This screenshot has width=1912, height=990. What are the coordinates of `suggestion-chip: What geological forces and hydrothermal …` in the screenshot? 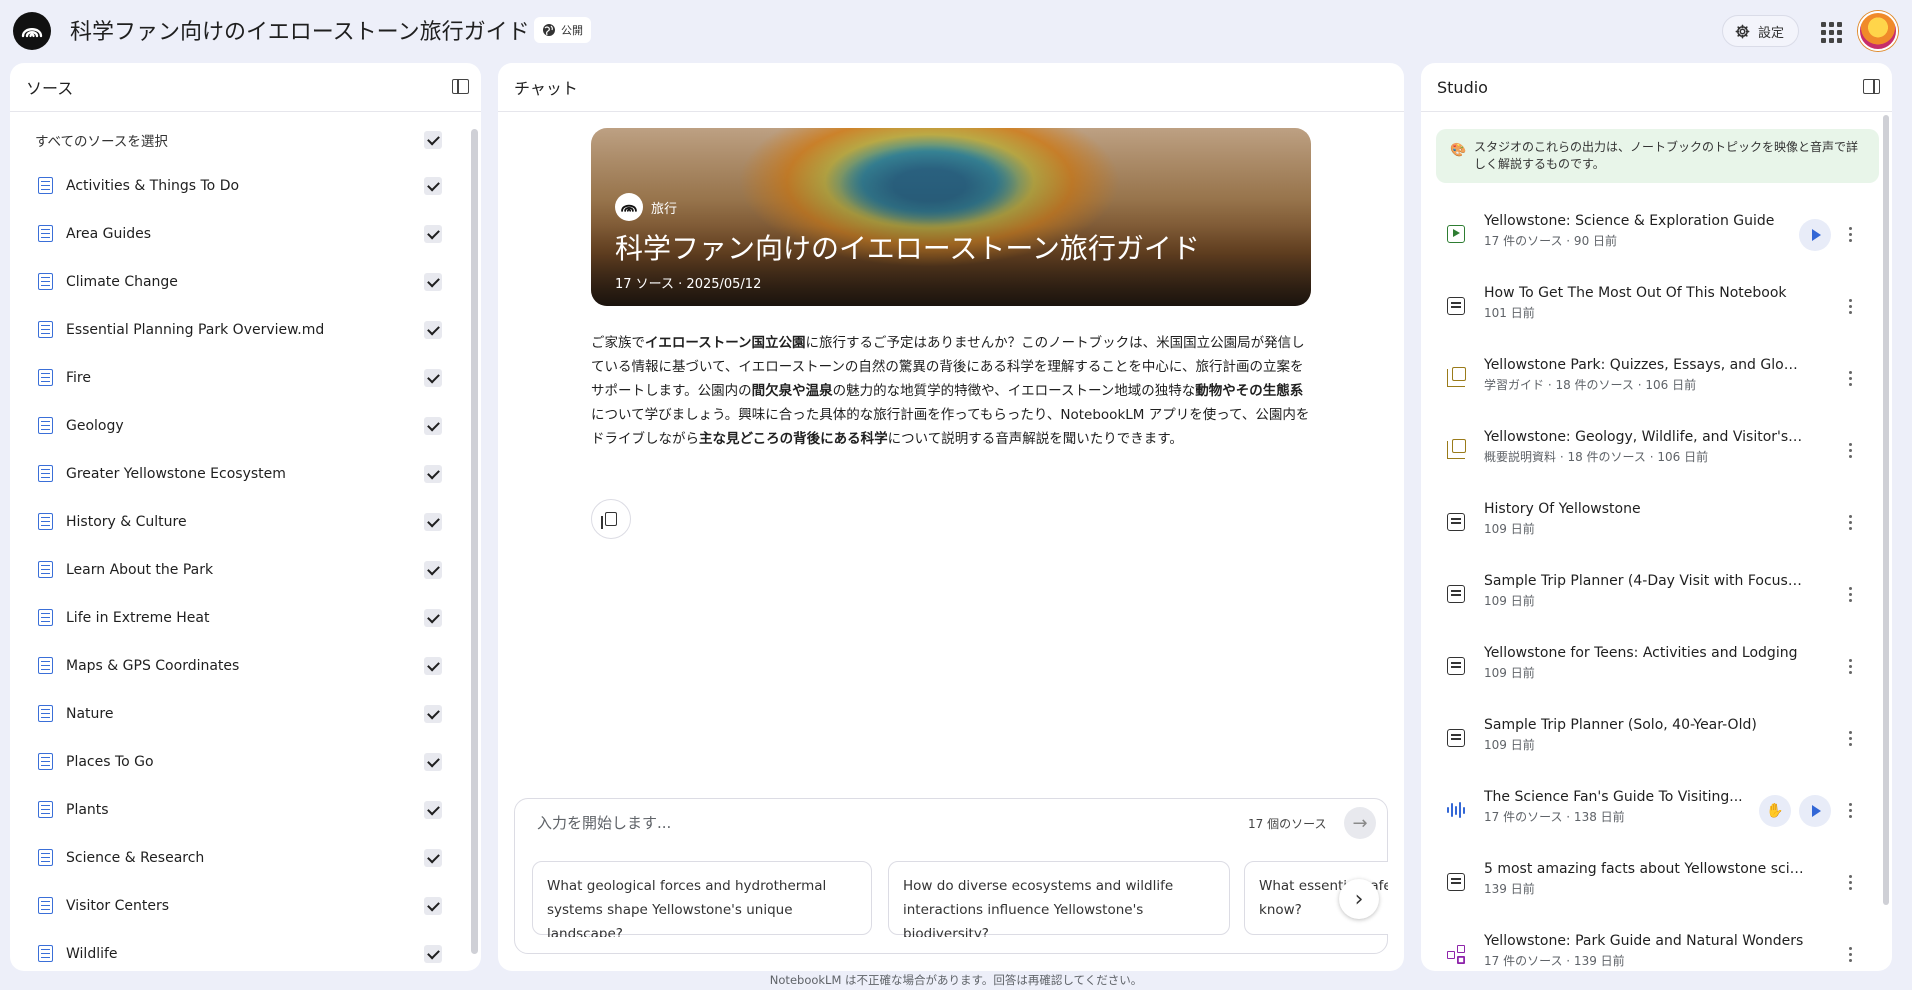 It's located at (702, 899).